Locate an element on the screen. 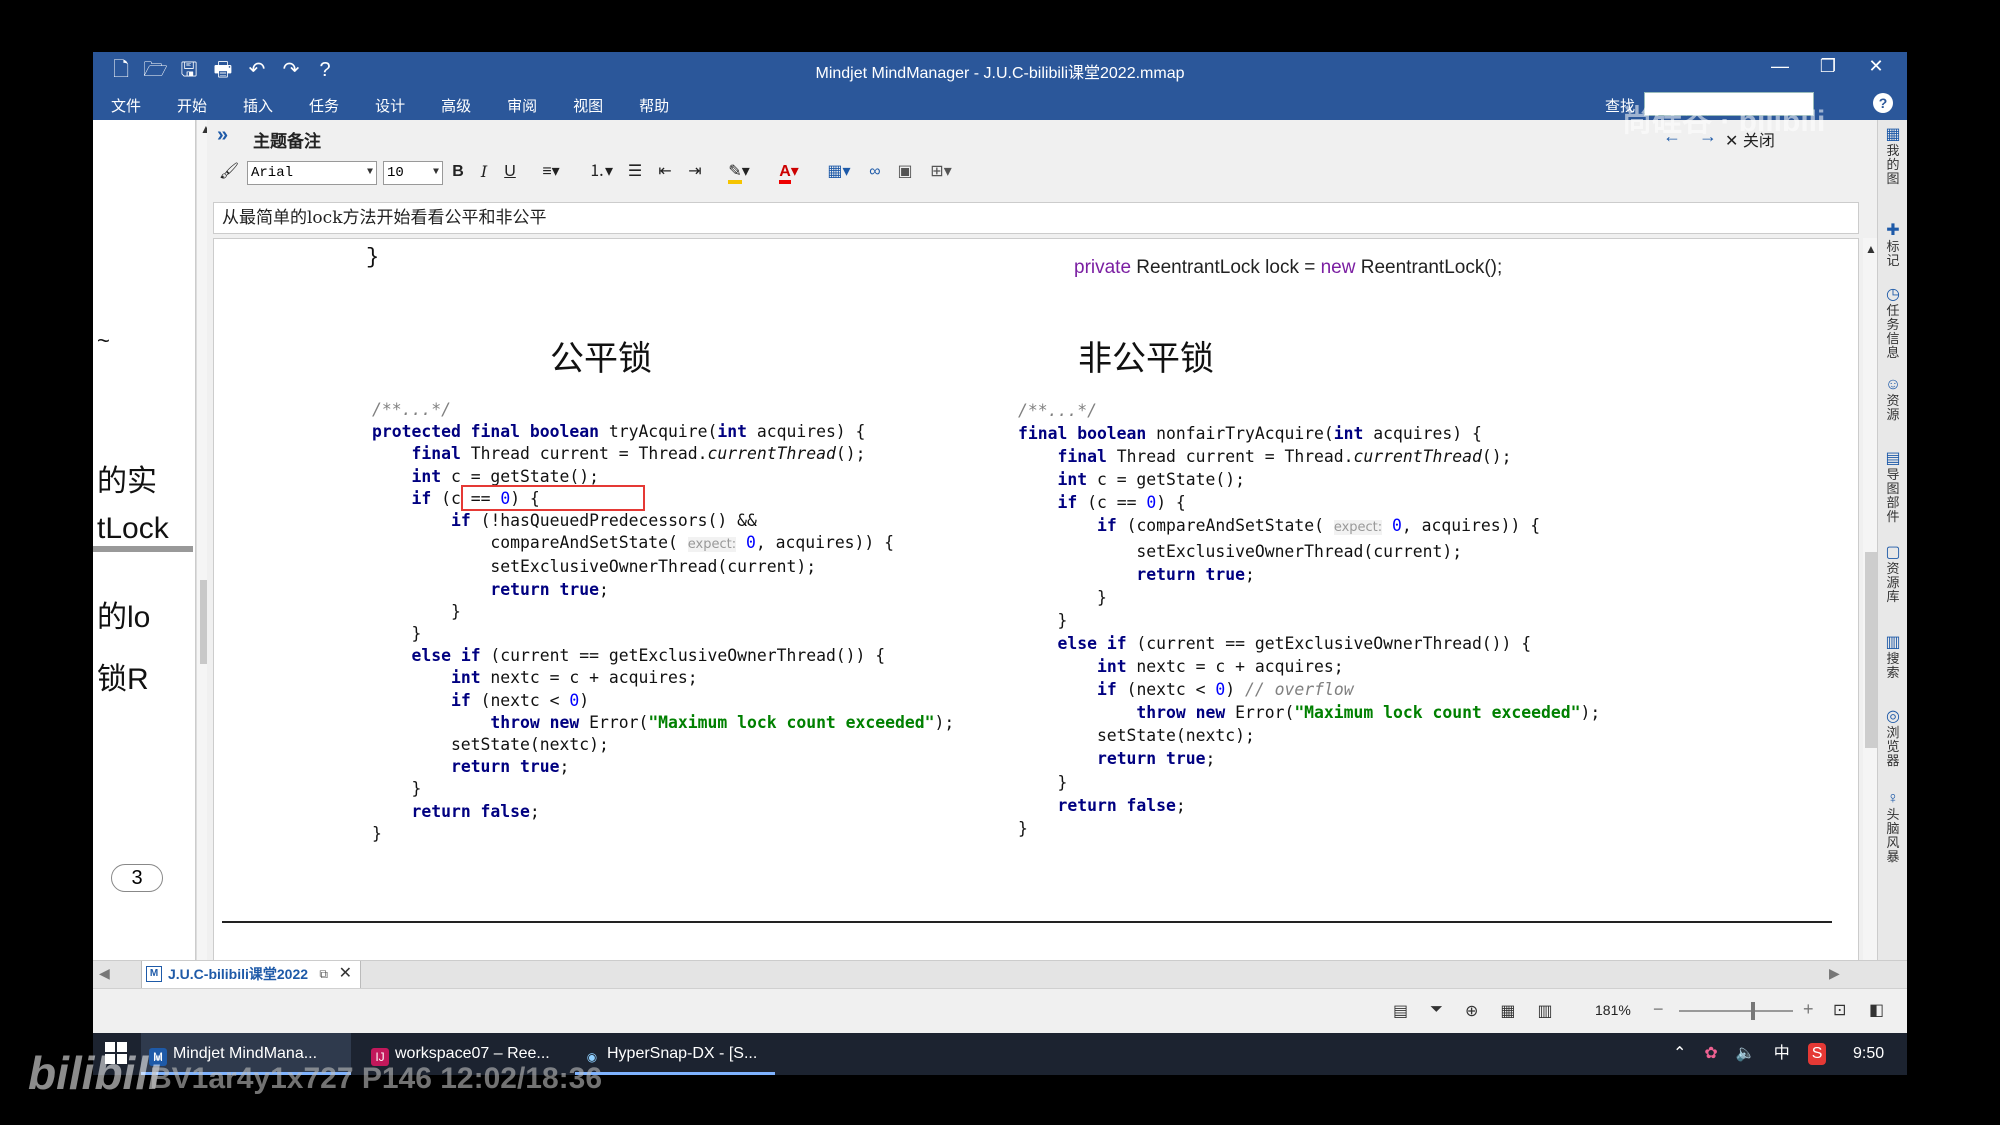  zoom-out-icon: − is located at coordinates (1658, 1009).